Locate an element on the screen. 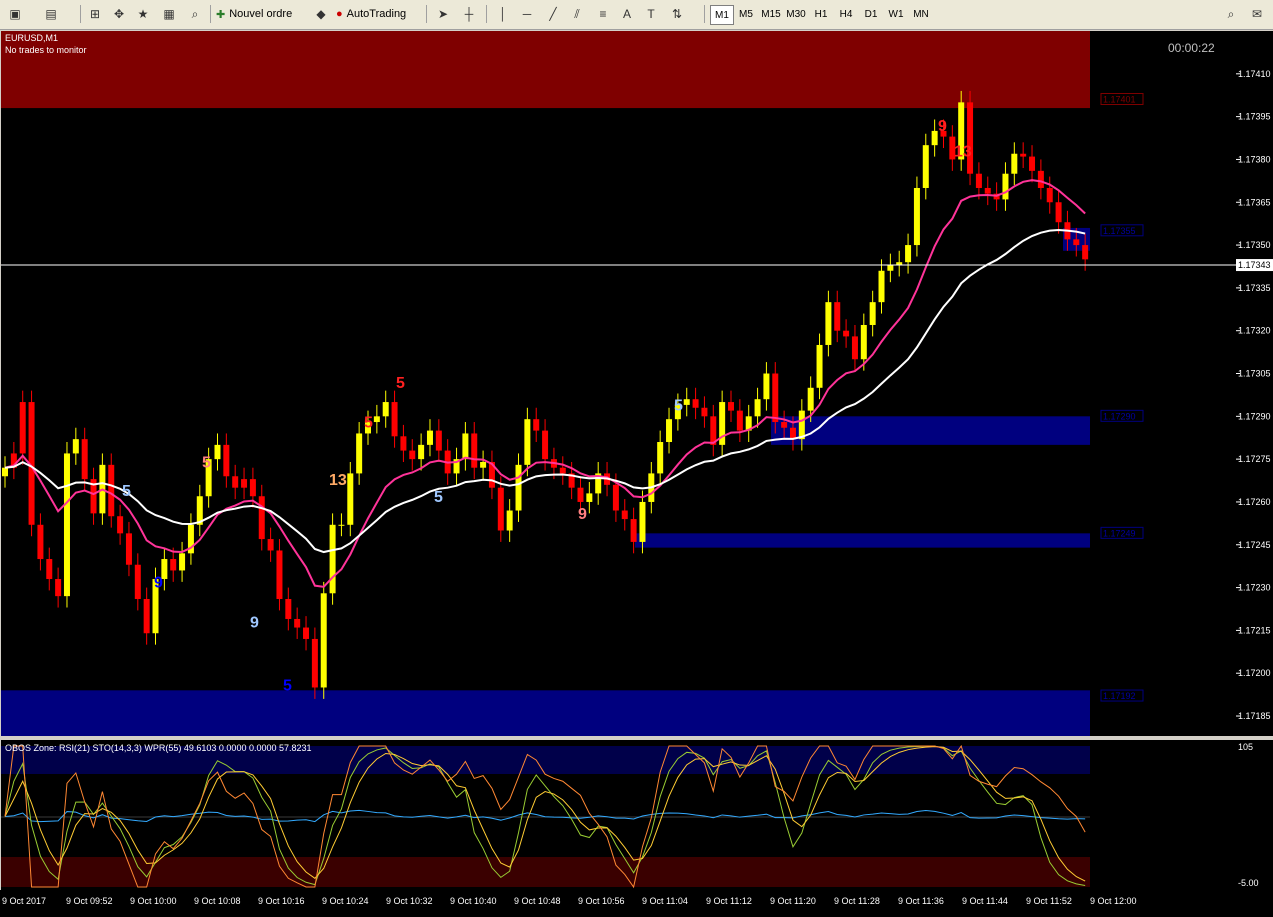 The image size is (1273, 917). time-tick-label: 9 Oct 12:00 is located at coordinates (1113, 901).